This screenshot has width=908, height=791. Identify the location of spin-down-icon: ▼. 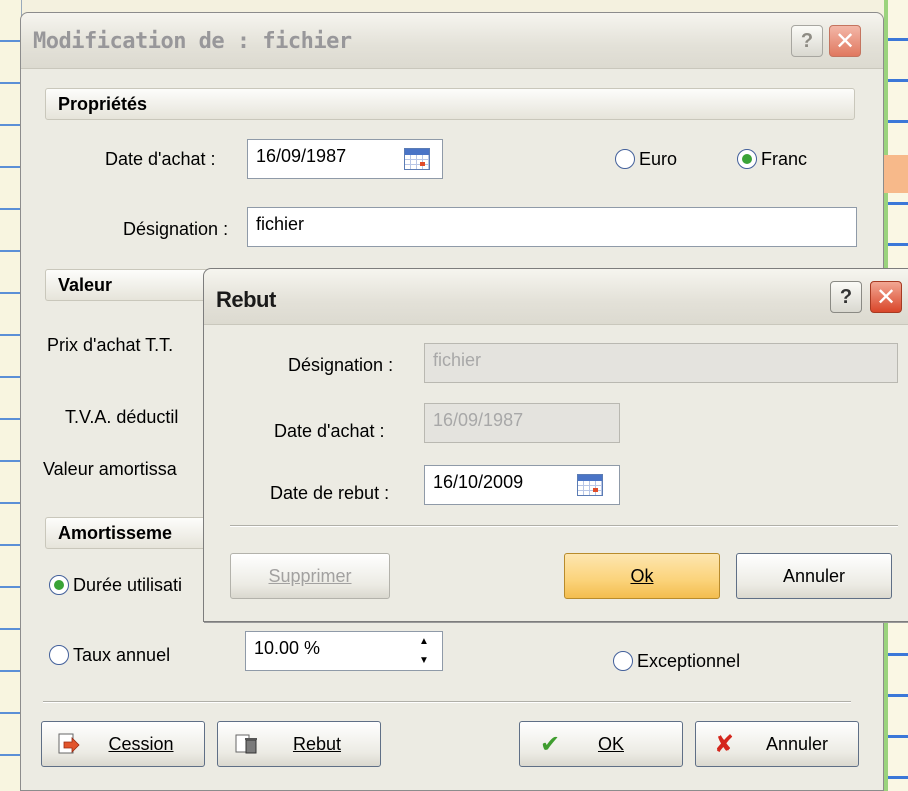
(424, 660).